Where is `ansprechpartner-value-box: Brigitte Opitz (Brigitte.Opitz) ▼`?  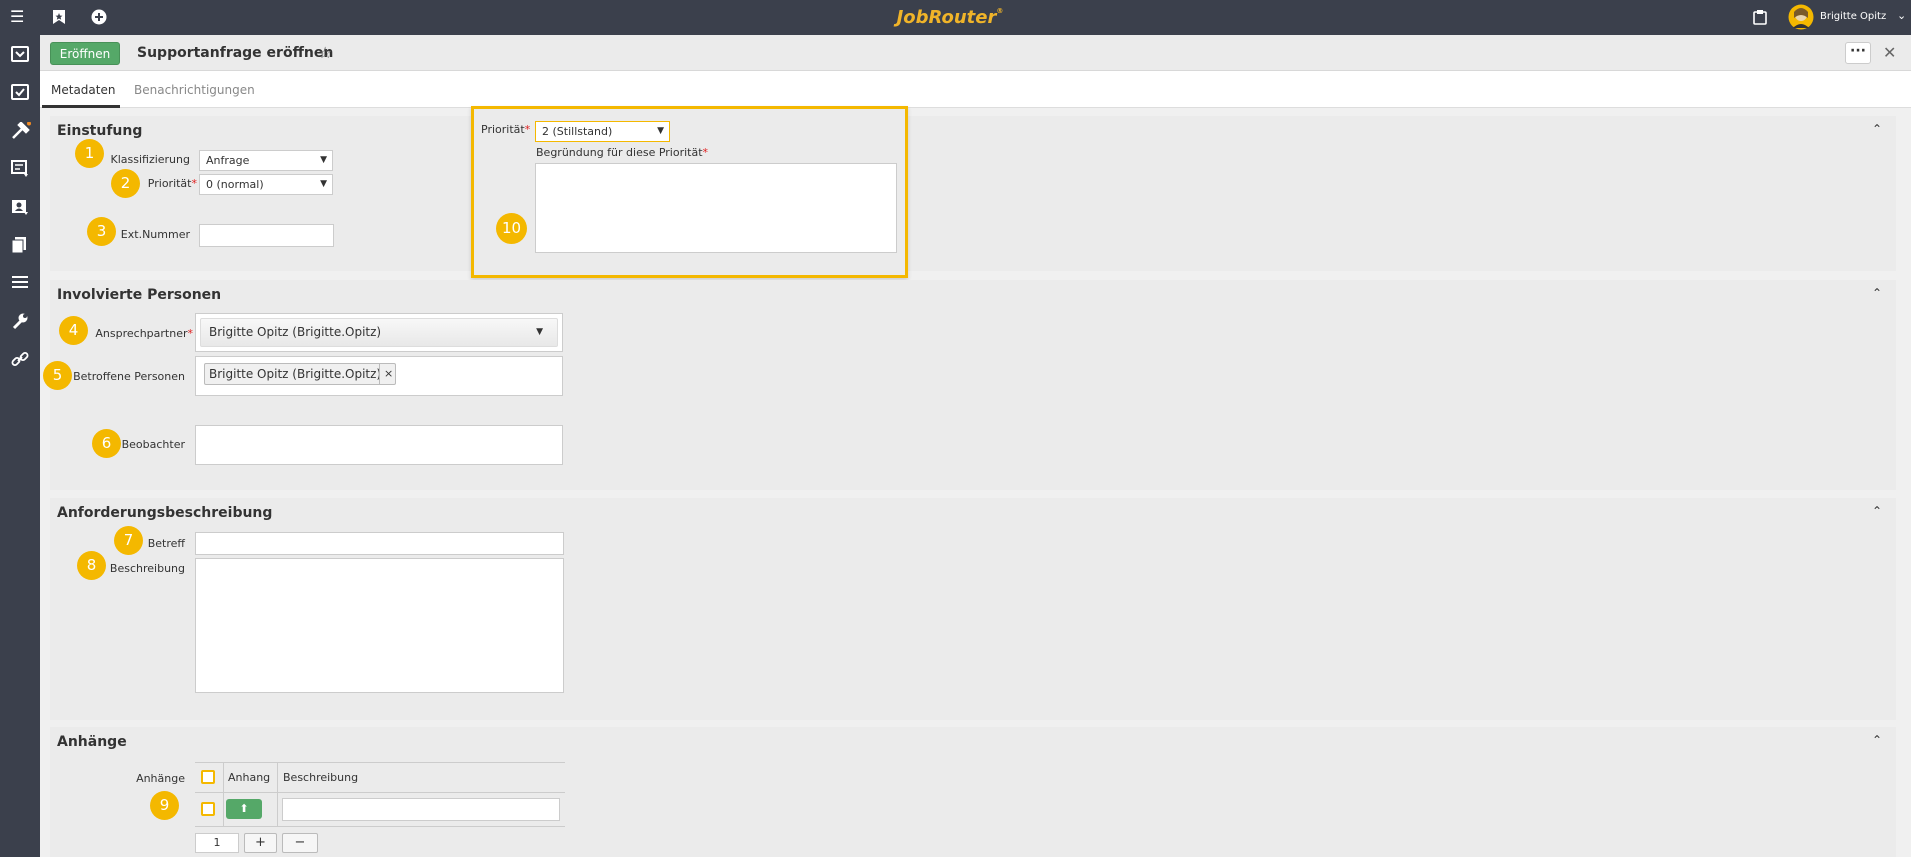 ansprechpartner-value-box: Brigitte Opitz (Brigitte.Opitz) ▼ is located at coordinates (379, 332).